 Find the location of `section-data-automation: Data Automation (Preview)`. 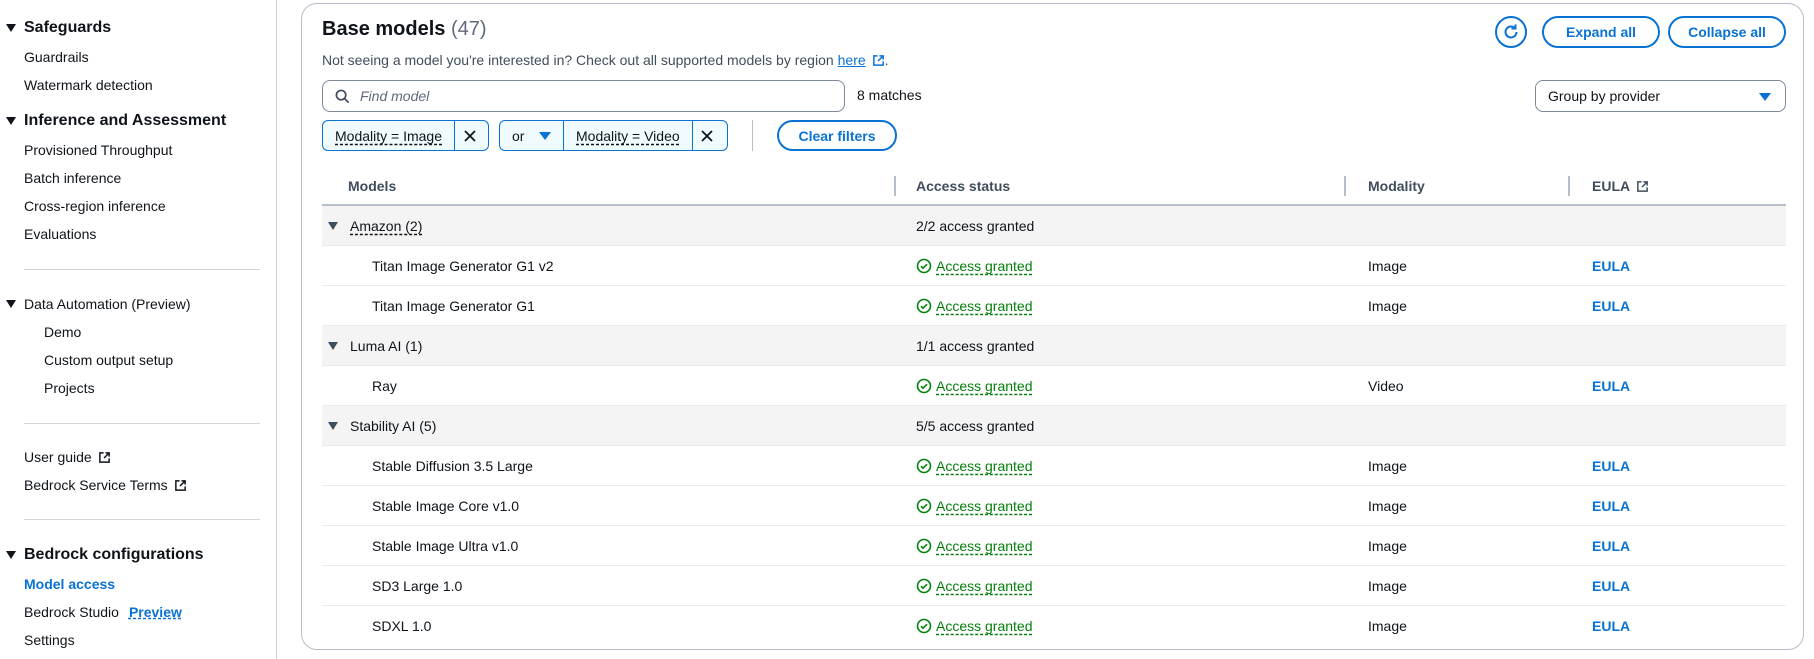

section-data-automation: Data Automation (Preview) is located at coordinates (98, 304).